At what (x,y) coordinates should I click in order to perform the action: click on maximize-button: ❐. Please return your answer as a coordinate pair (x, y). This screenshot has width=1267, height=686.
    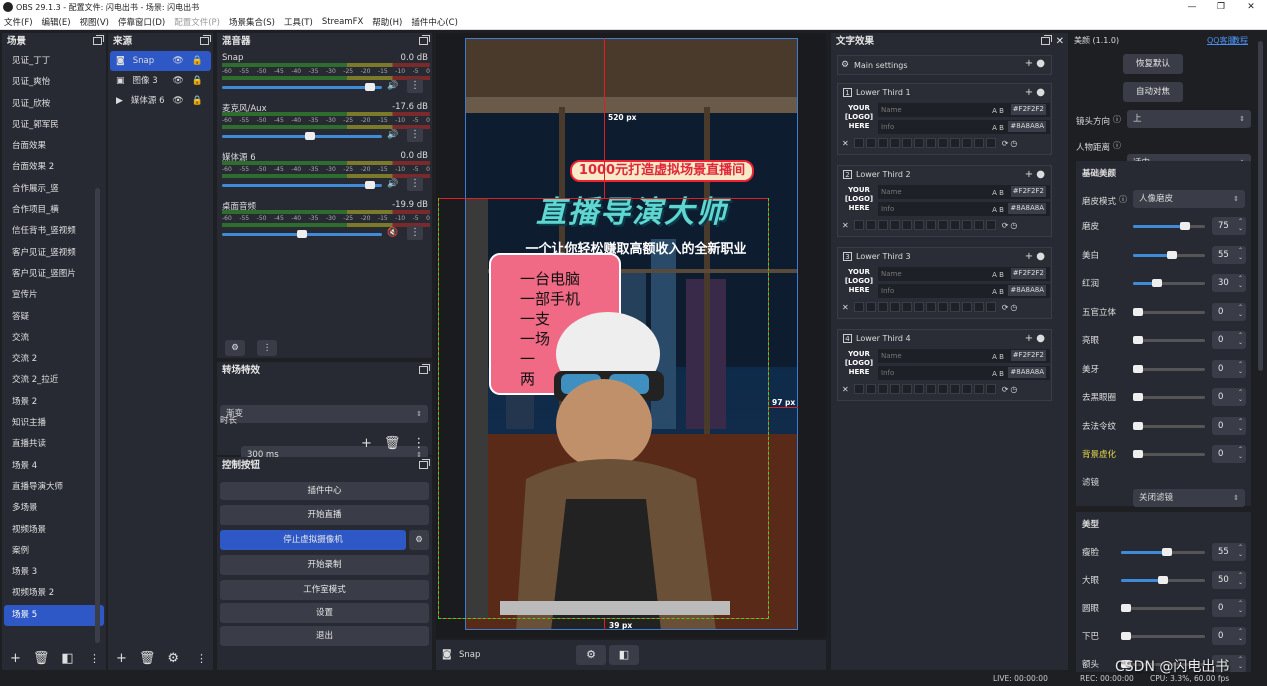
    Looking at the image, I should click on (1221, 7).